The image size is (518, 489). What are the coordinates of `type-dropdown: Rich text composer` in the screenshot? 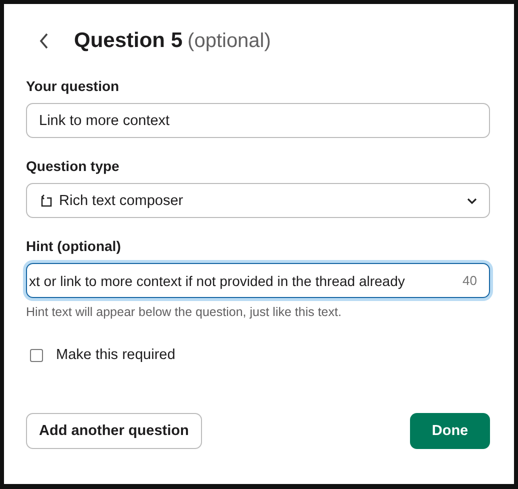 It's located at (258, 200).